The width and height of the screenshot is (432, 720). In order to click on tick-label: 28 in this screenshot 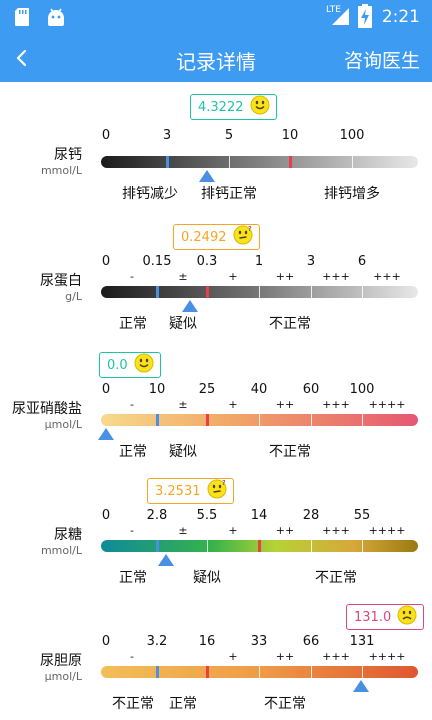, I will do `click(311, 515)`.